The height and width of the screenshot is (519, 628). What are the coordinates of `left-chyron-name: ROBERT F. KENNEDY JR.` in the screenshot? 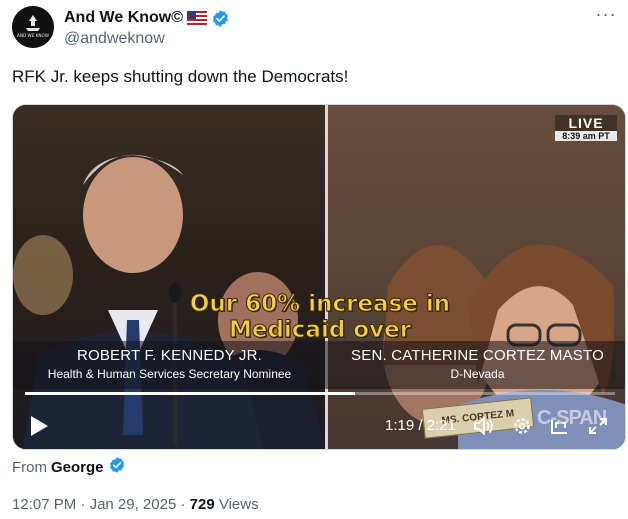 It's located at (169, 355).